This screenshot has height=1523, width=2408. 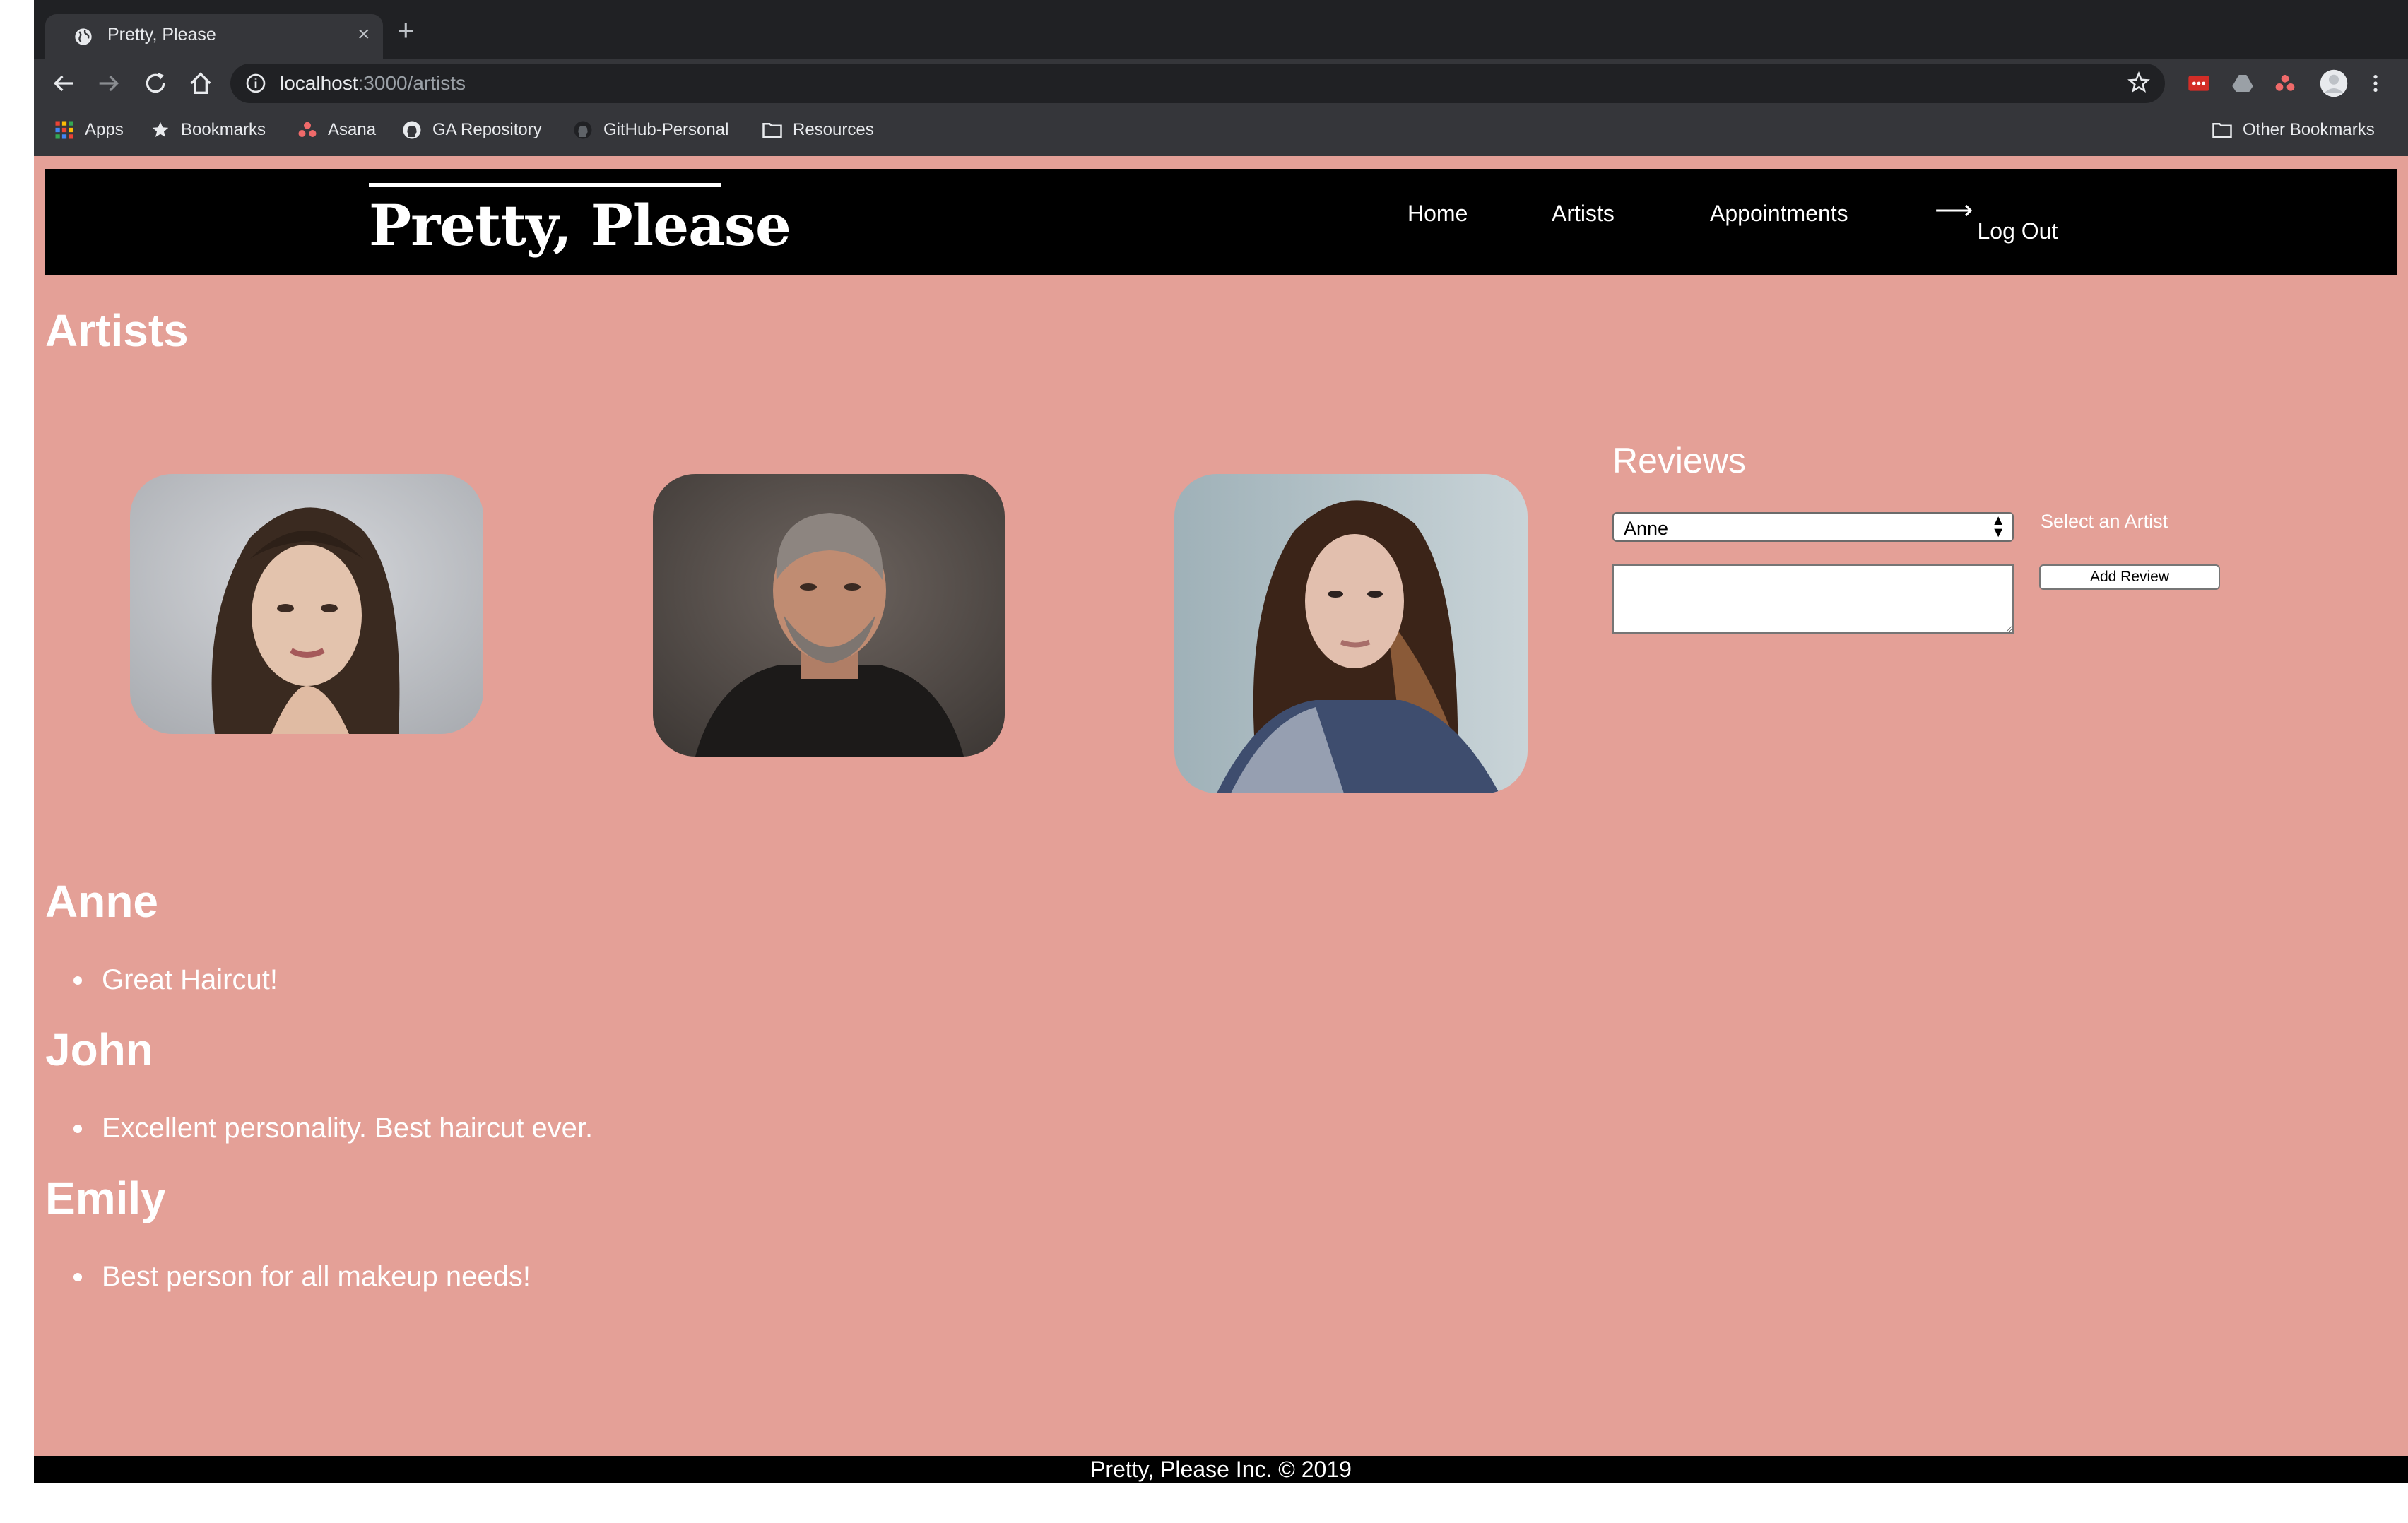 What do you see at coordinates (364, 35) in the screenshot?
I see `close-icon: ×` at bounding box center [364, 35].